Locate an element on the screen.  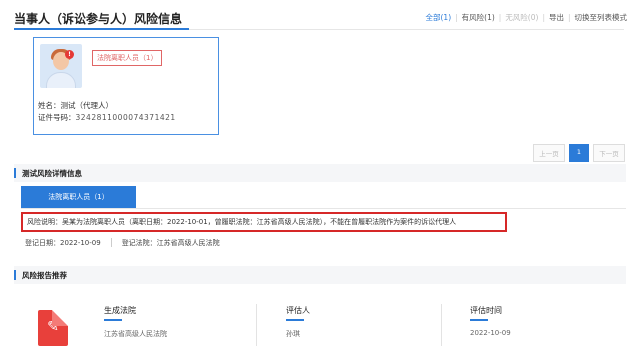
filter-no-risk: 无风险(0) is located at coordinates (521, 17).